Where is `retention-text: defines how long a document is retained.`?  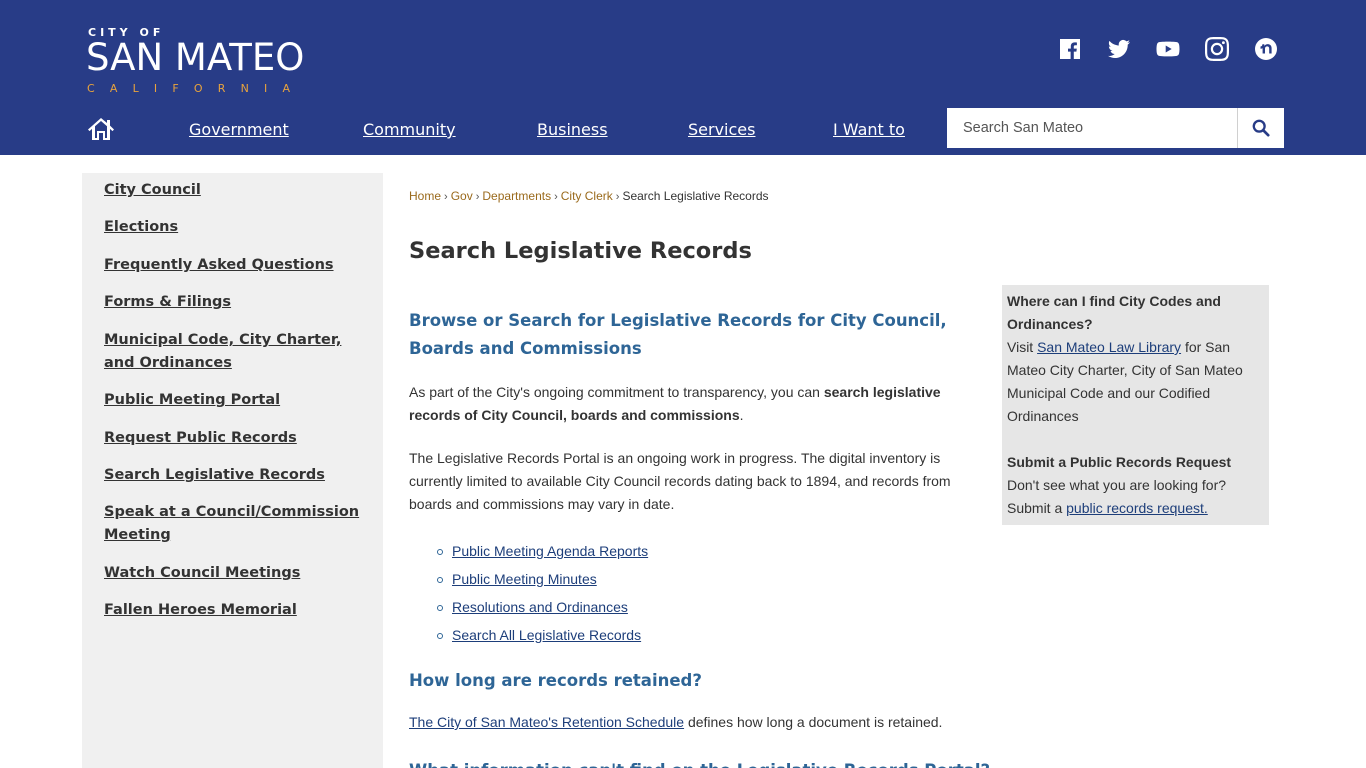 retention-text: defines how long a document is retained. is located at coordinates (813, 722).